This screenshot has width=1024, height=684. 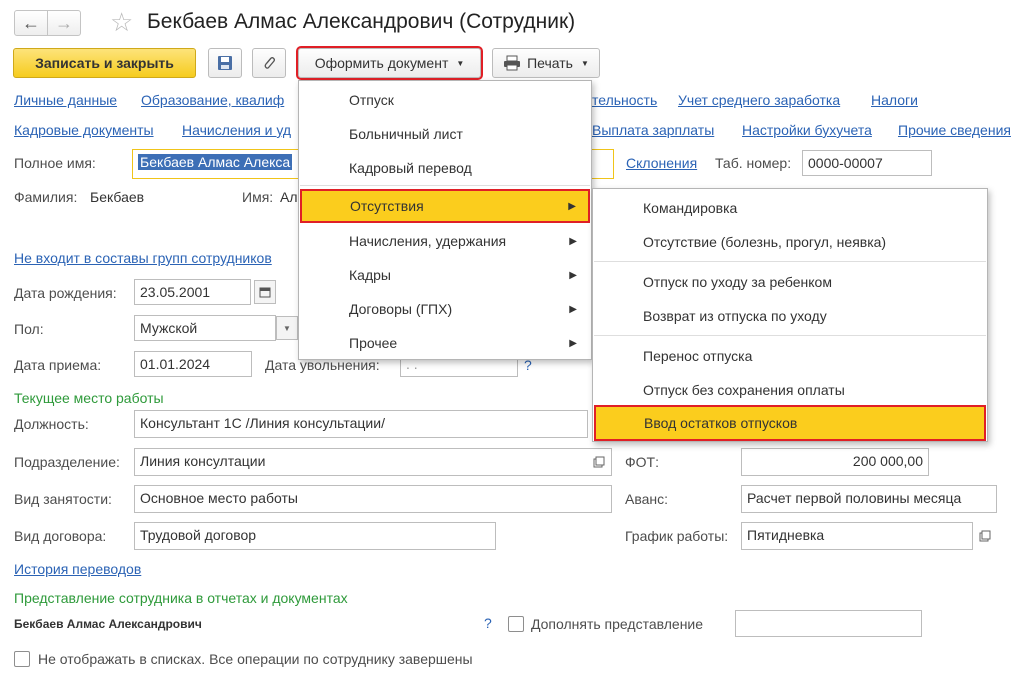 What do you see at coordinates (381, 63) in the screenshot?
I see `create-document-label: Оформить документ` at bounding box center [381, 63].